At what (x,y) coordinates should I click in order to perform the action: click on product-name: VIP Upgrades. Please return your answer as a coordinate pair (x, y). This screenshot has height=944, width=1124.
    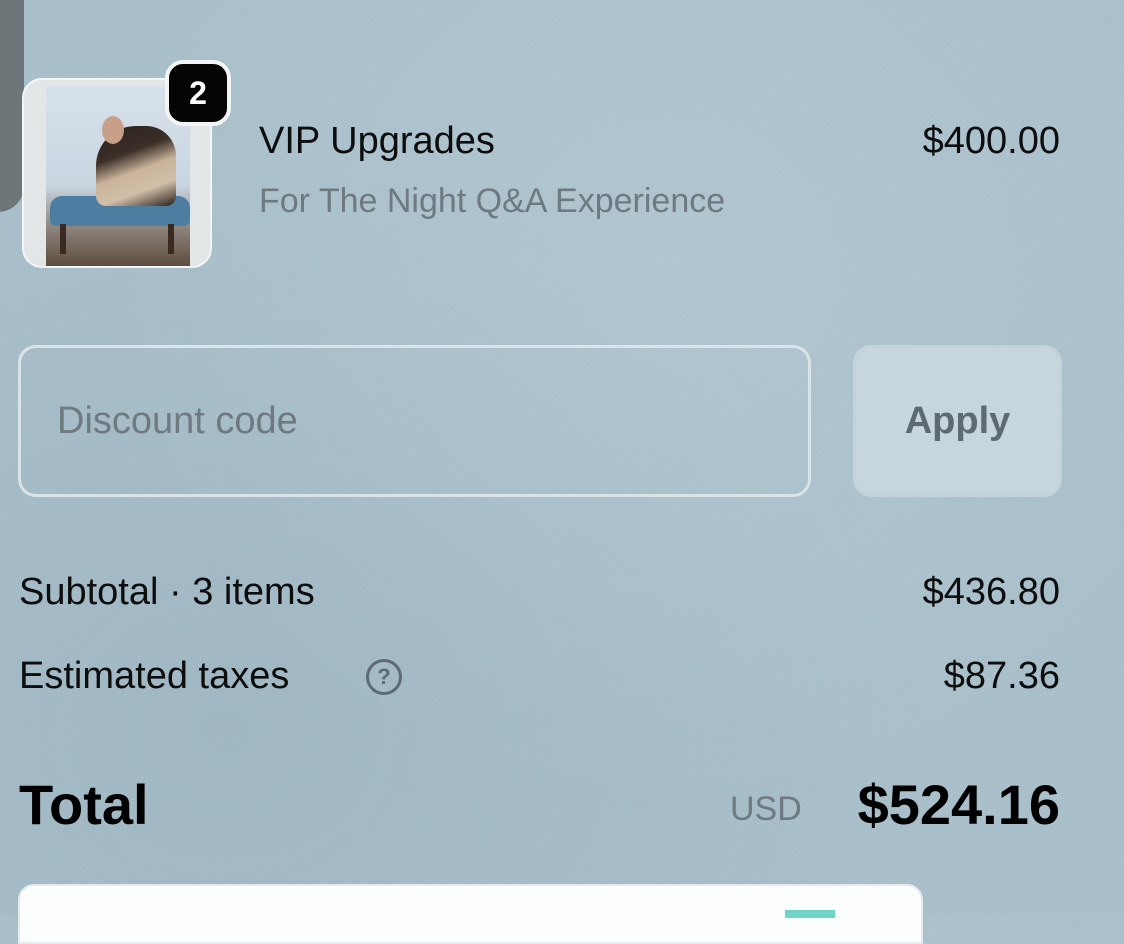
    Looking at the image, I should click on (377, 141).